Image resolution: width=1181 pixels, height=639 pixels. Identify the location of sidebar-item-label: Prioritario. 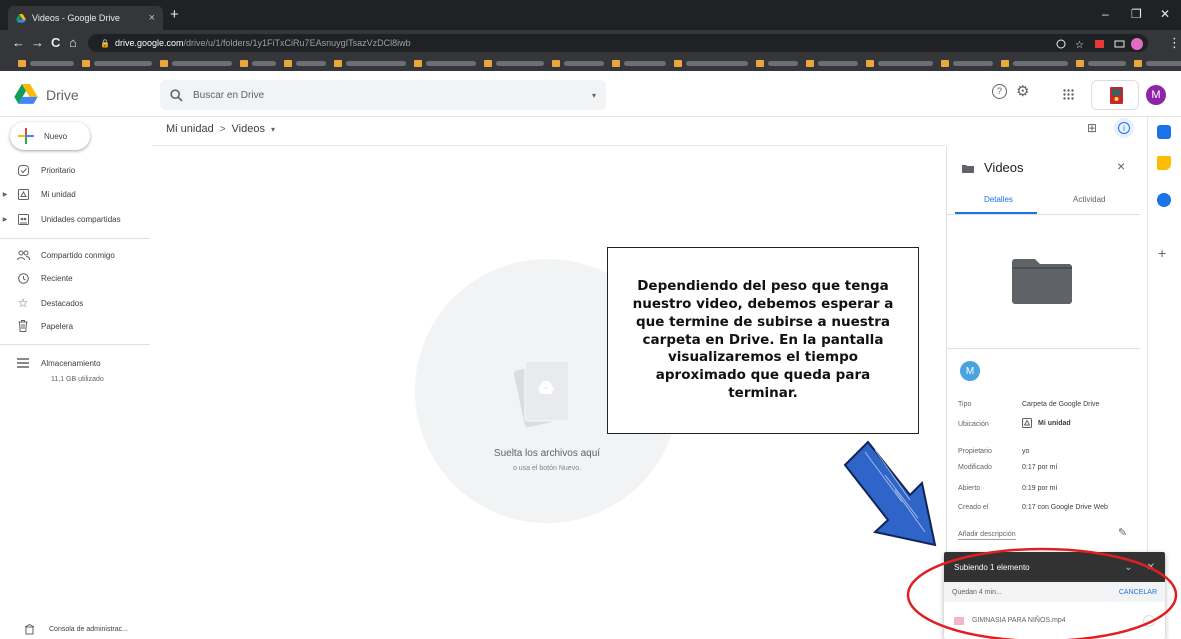
(58, 170).